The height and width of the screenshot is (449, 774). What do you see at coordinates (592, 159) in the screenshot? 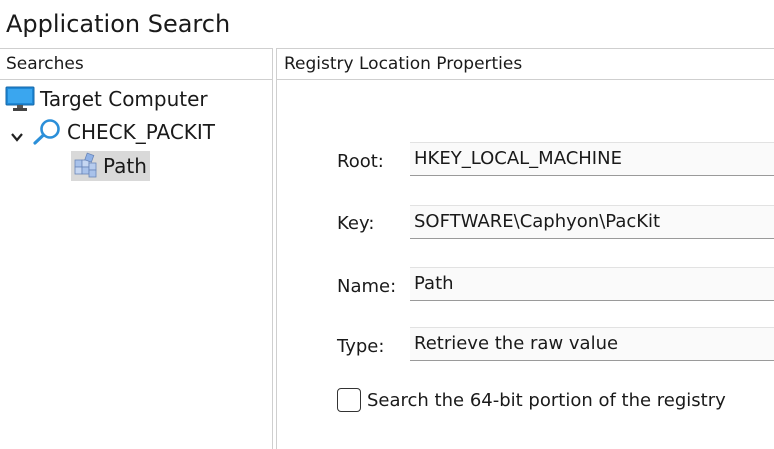
I see `root-field: HKEY_LOCAL_MACHINE` at bounding box center [592, 159].